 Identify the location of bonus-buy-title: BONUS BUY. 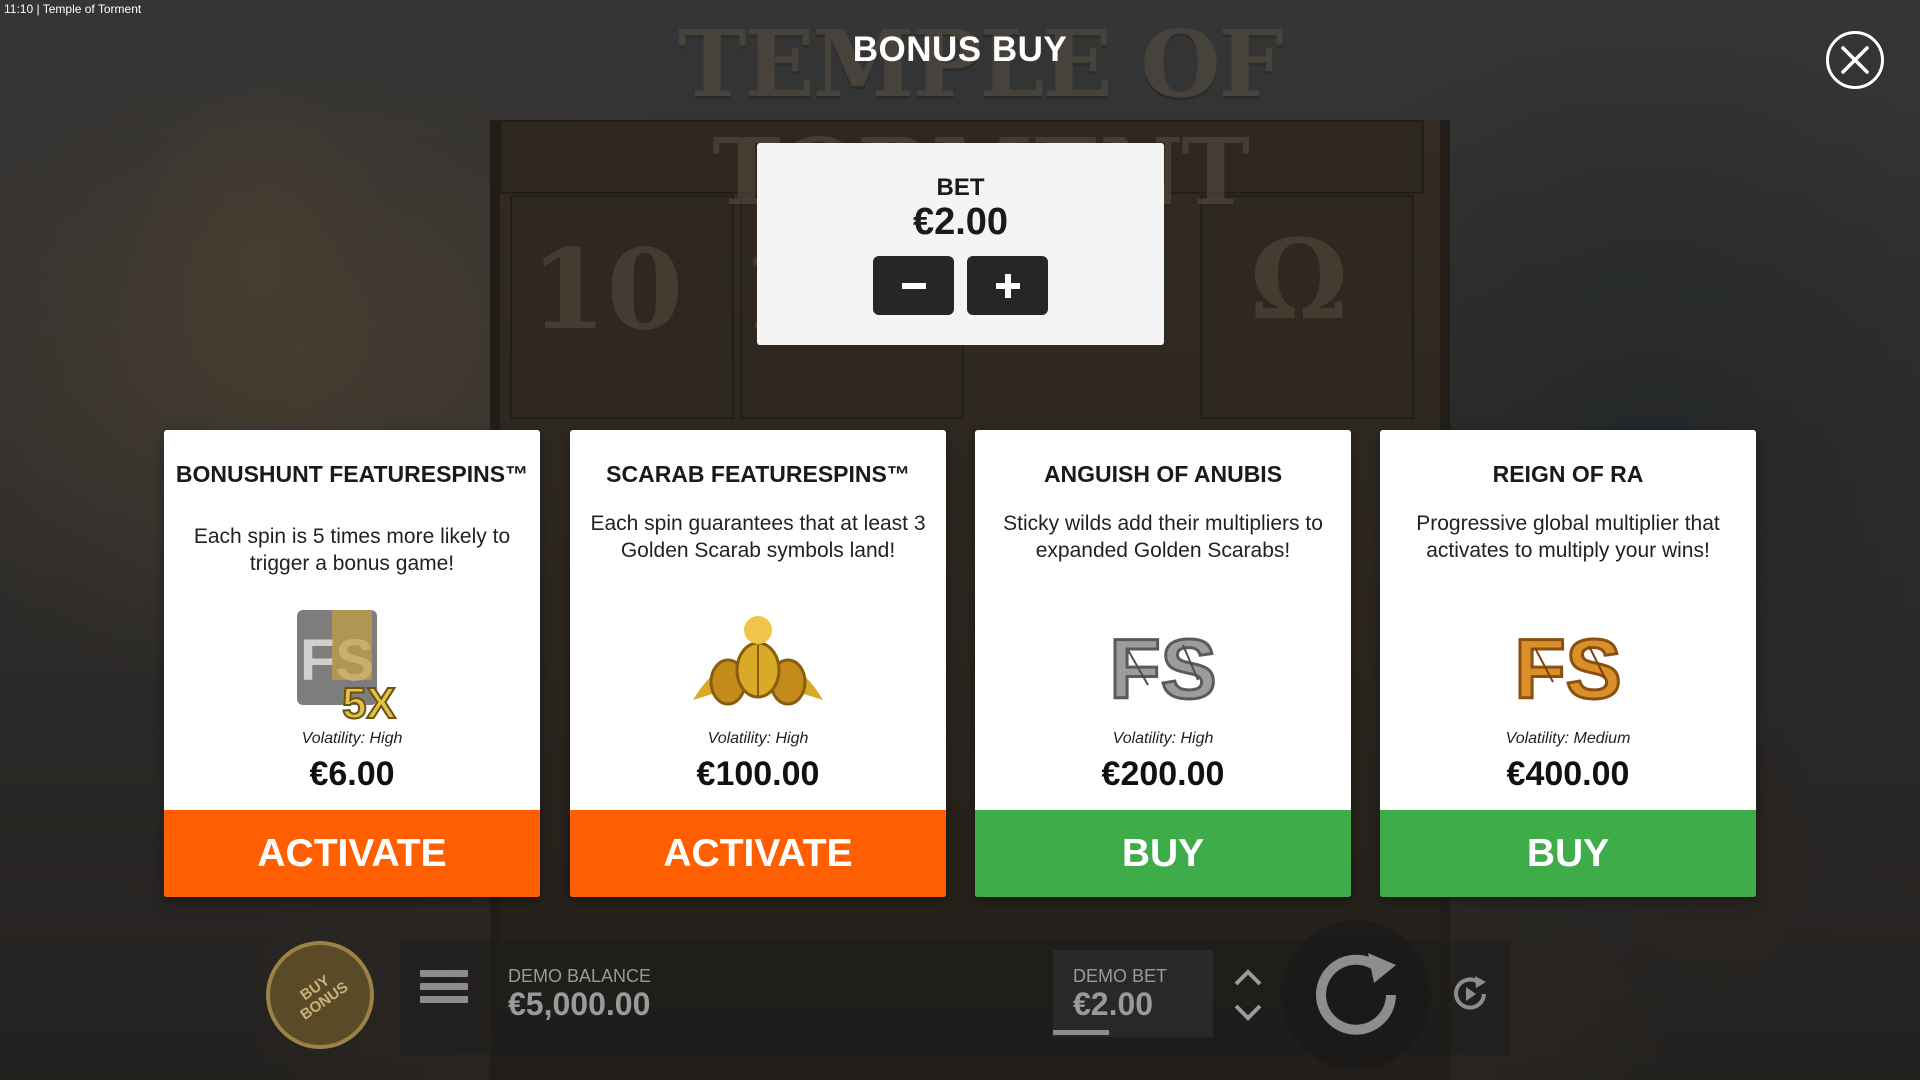
(960, 49).